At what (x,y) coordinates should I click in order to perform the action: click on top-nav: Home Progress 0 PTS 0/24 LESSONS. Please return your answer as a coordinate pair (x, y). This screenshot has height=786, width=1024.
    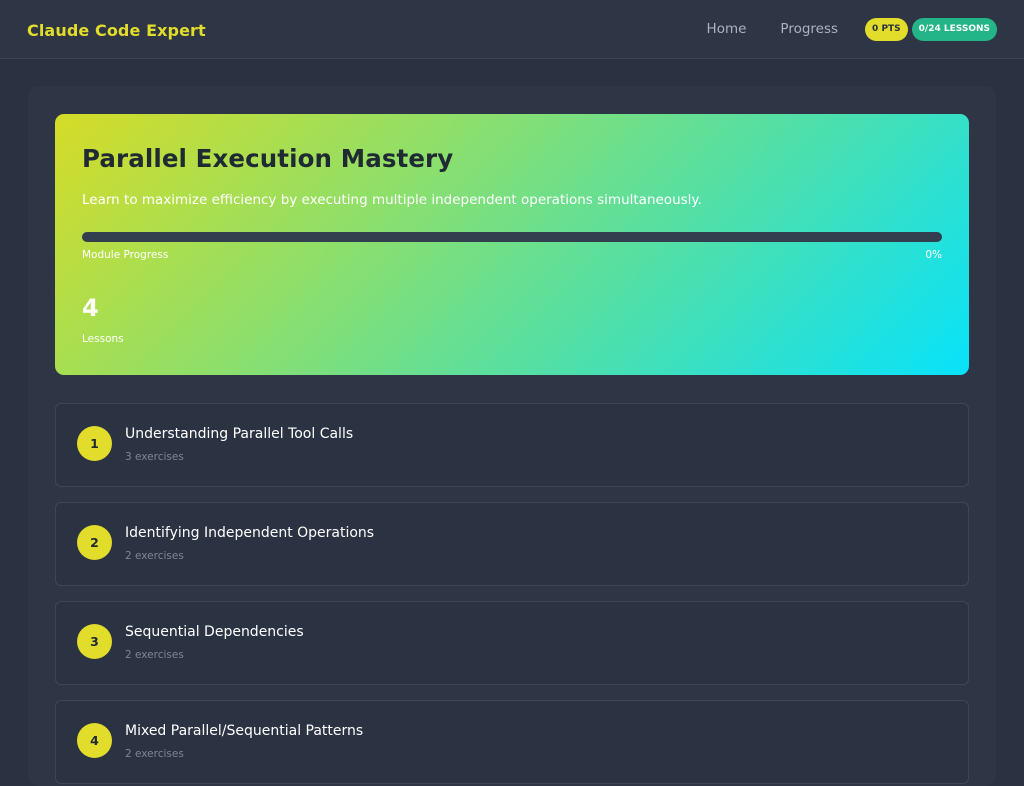
    Looking at the image, I should click on (852, 29).